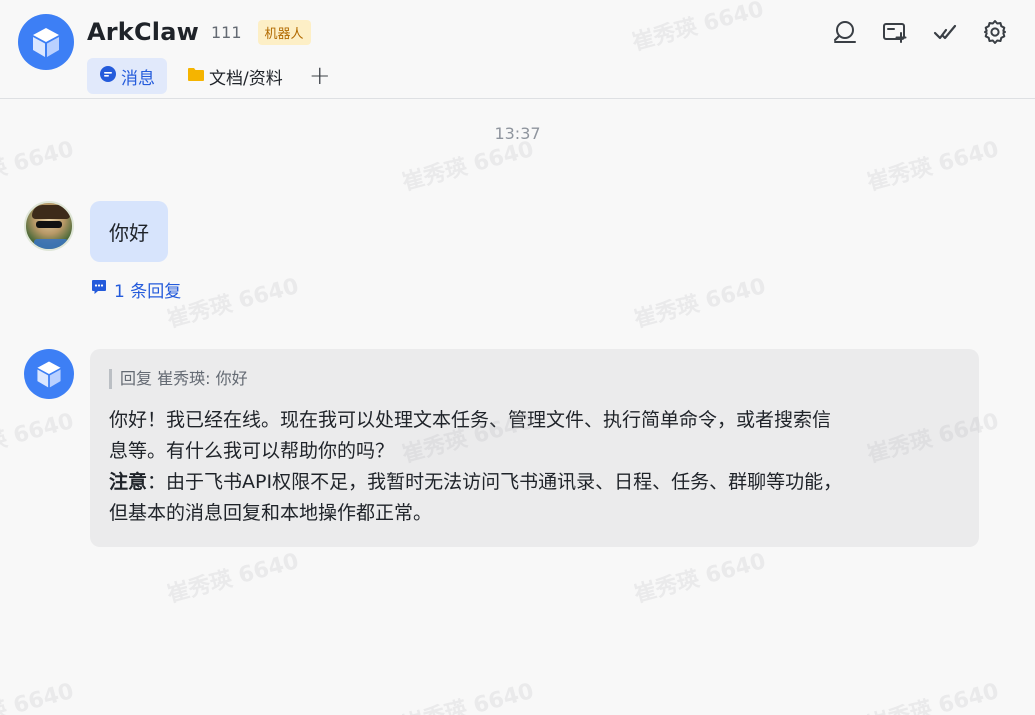 This screenshot has width=1035, height=715. Describe the element at coordinates (895, 32) in the screenshot. I see `add-screen-icon` at that location.